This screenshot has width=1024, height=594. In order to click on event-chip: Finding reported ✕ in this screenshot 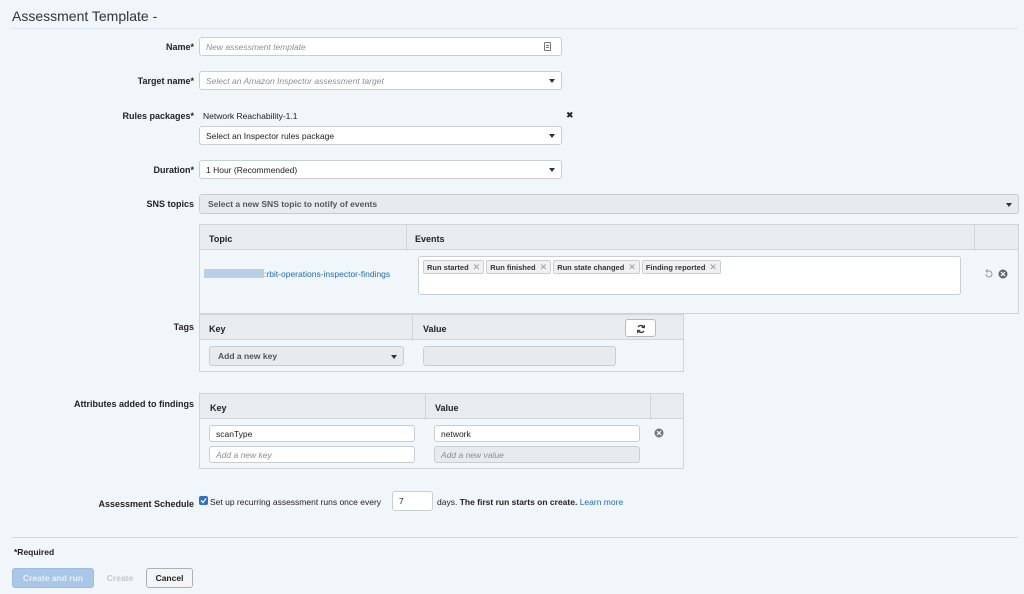, I will do `click(681, 267)`.